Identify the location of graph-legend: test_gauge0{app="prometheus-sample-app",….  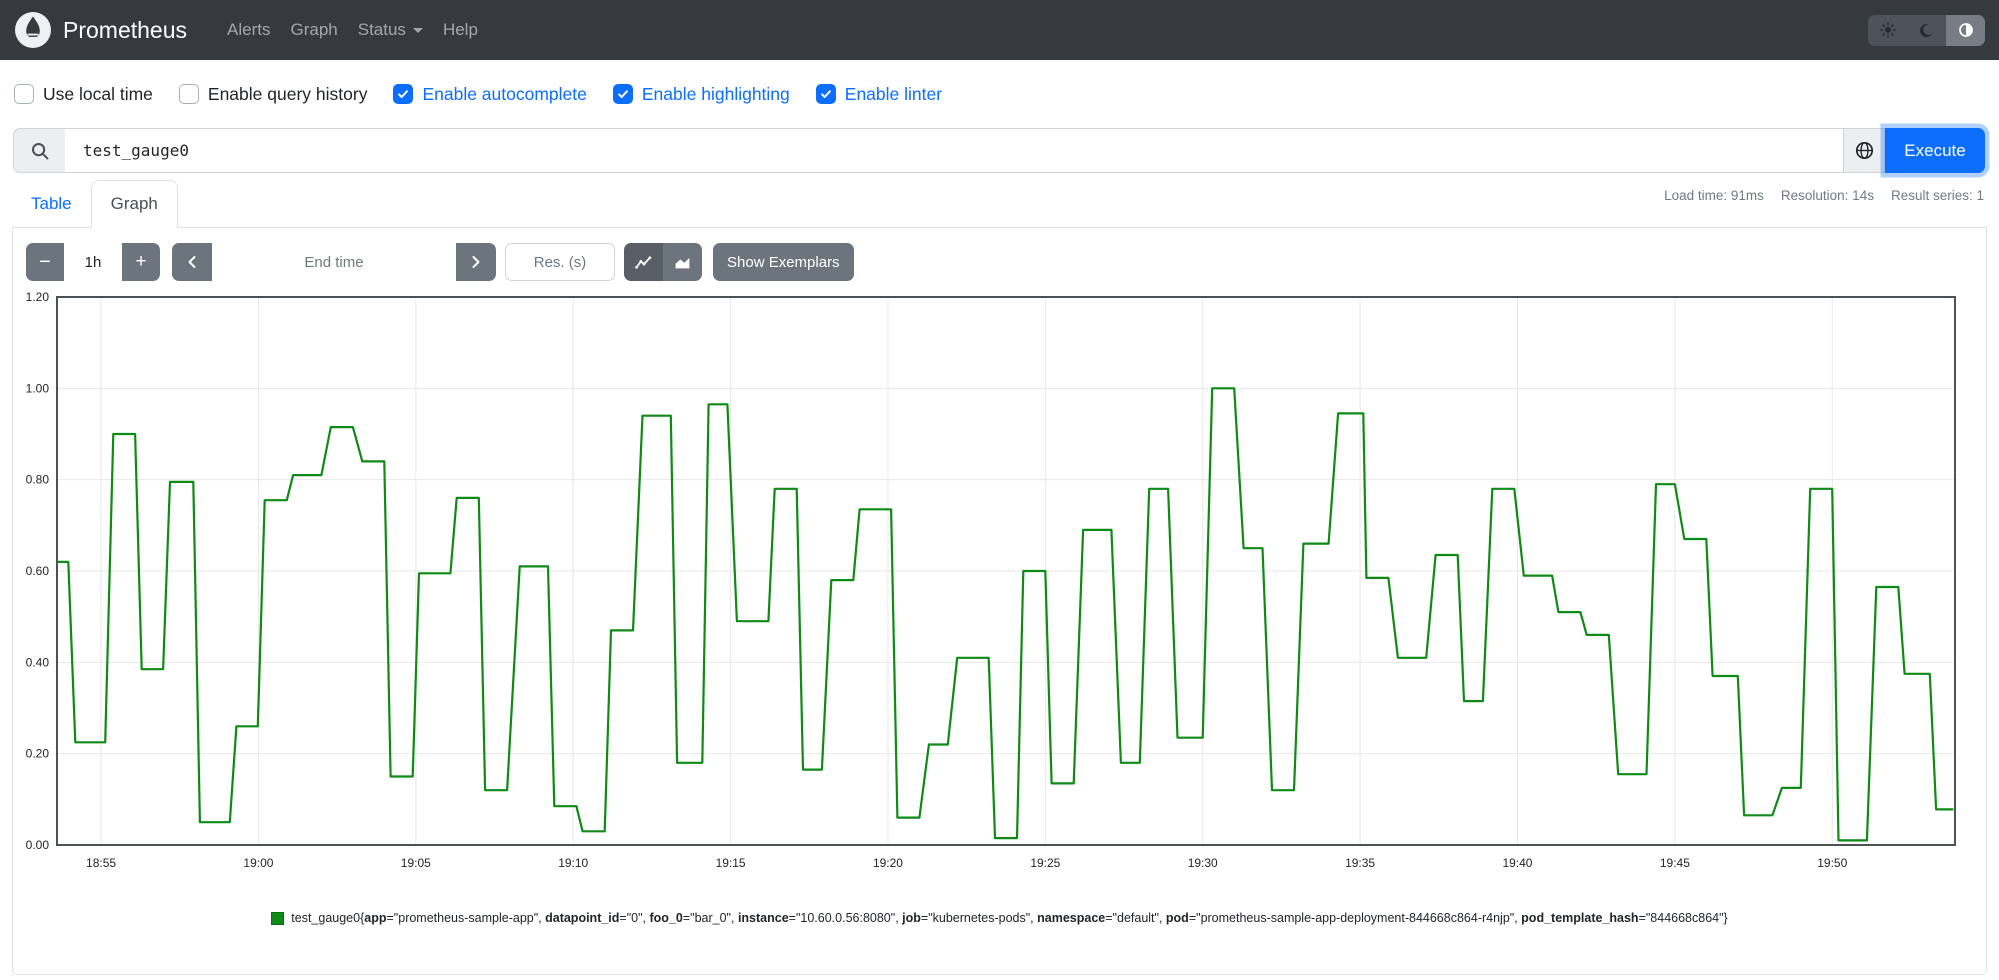
(999, 918).